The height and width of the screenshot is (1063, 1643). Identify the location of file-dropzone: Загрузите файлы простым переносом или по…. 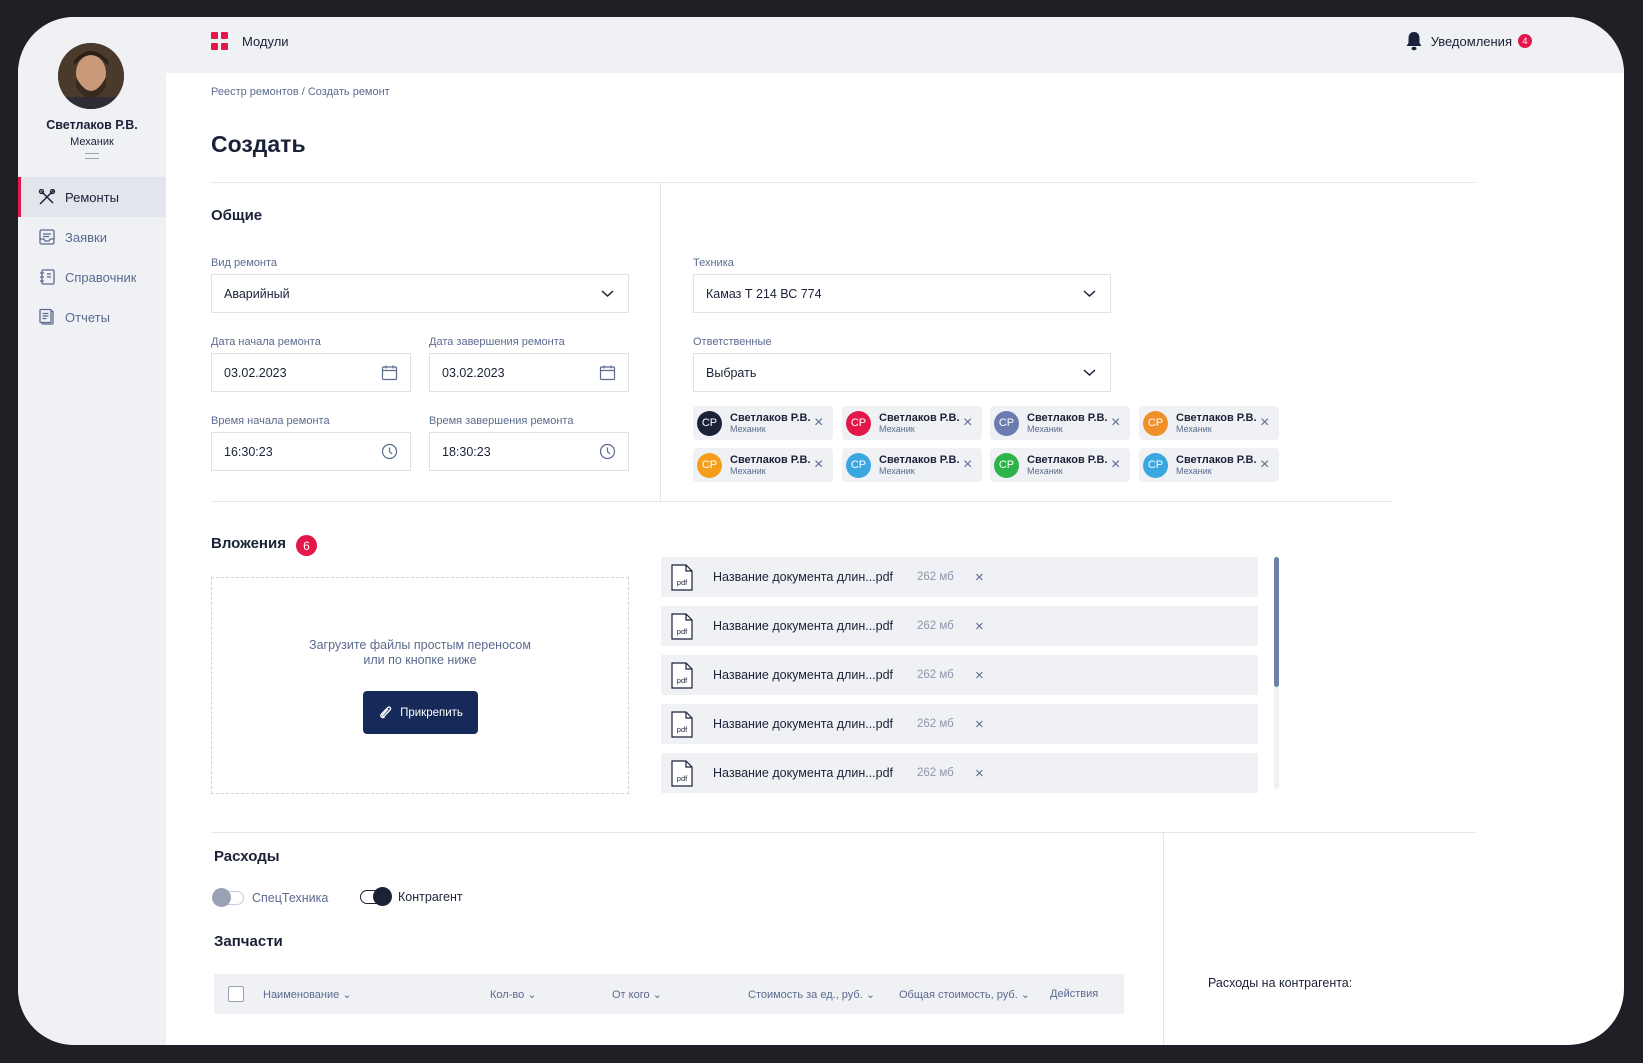
(420, 685).